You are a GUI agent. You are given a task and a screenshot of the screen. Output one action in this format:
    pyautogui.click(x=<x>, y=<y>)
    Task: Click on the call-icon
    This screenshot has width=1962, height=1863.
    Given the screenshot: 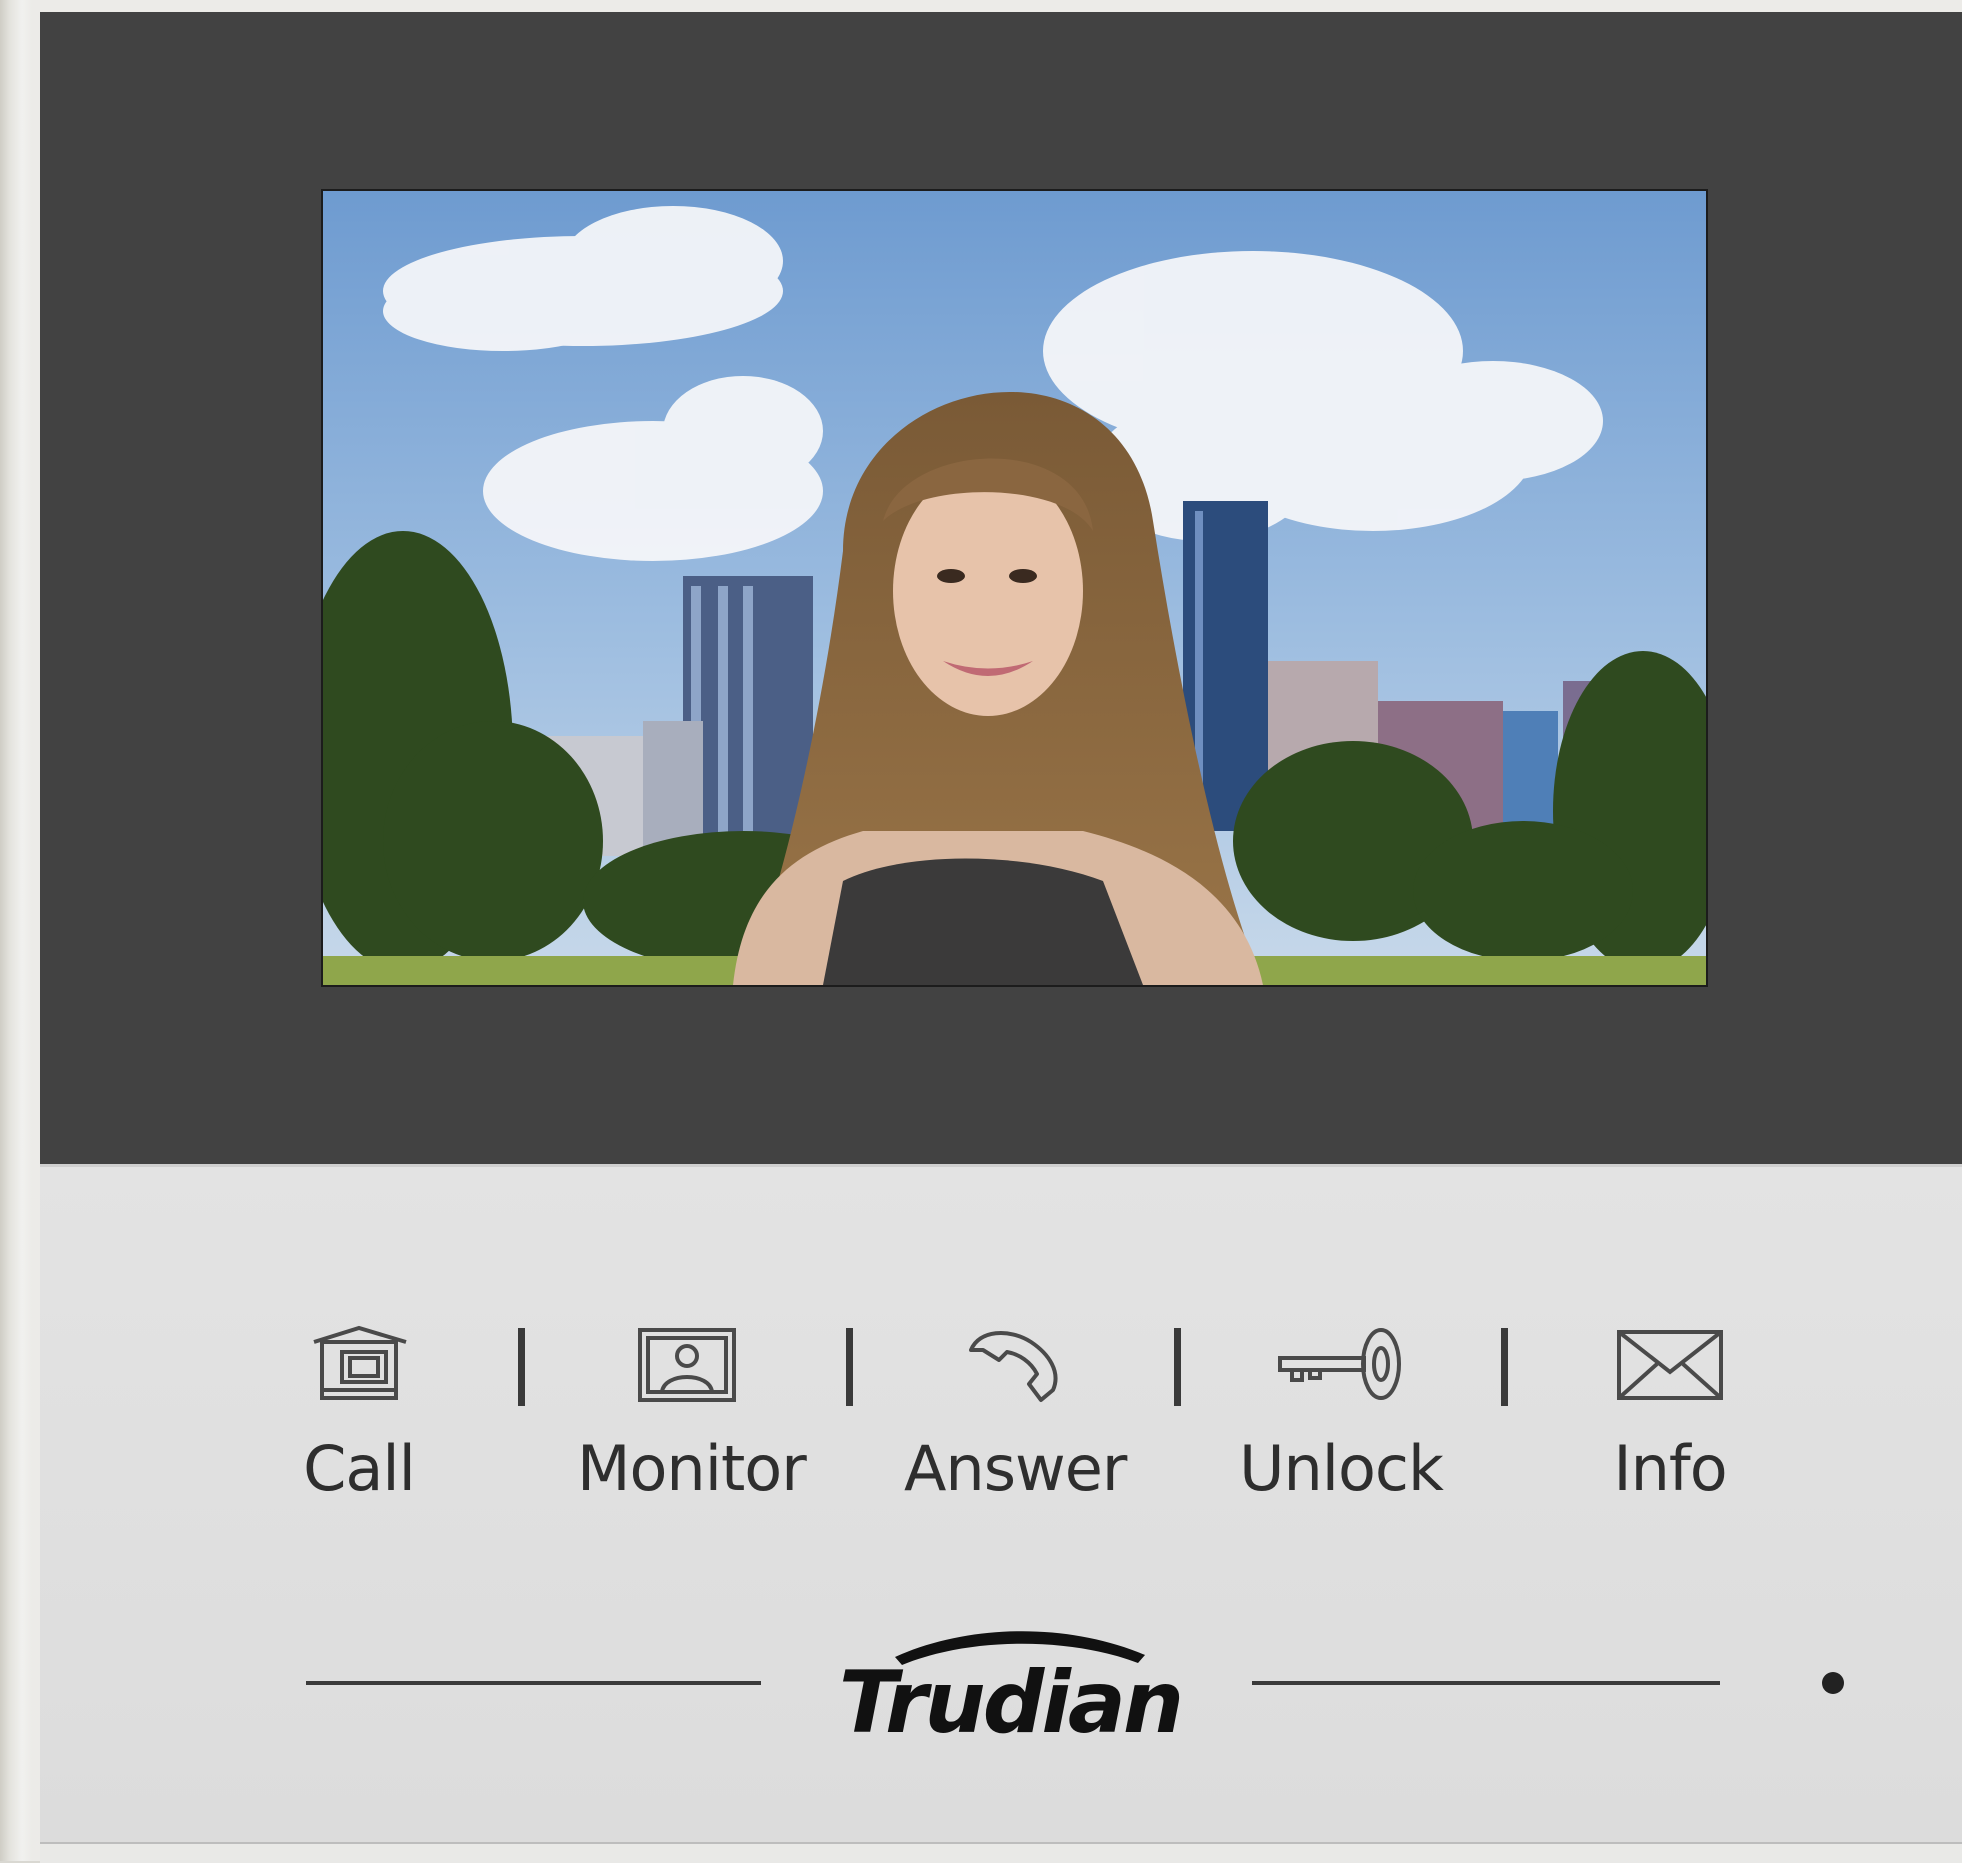 What is the action you would take?
    pyautogui.click(x=359, y=1365)
    